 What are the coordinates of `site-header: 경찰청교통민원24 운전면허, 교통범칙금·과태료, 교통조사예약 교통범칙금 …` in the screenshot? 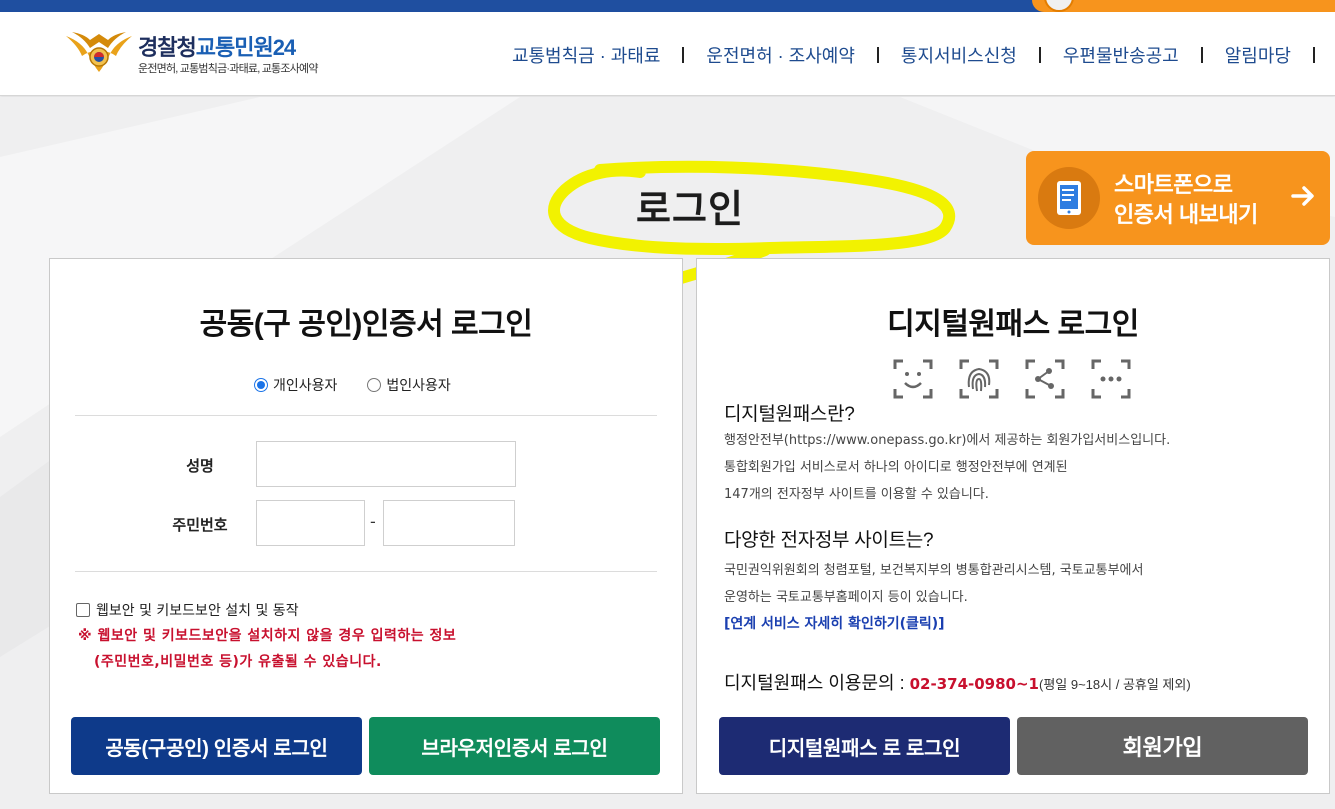 It's located at (667, 54).